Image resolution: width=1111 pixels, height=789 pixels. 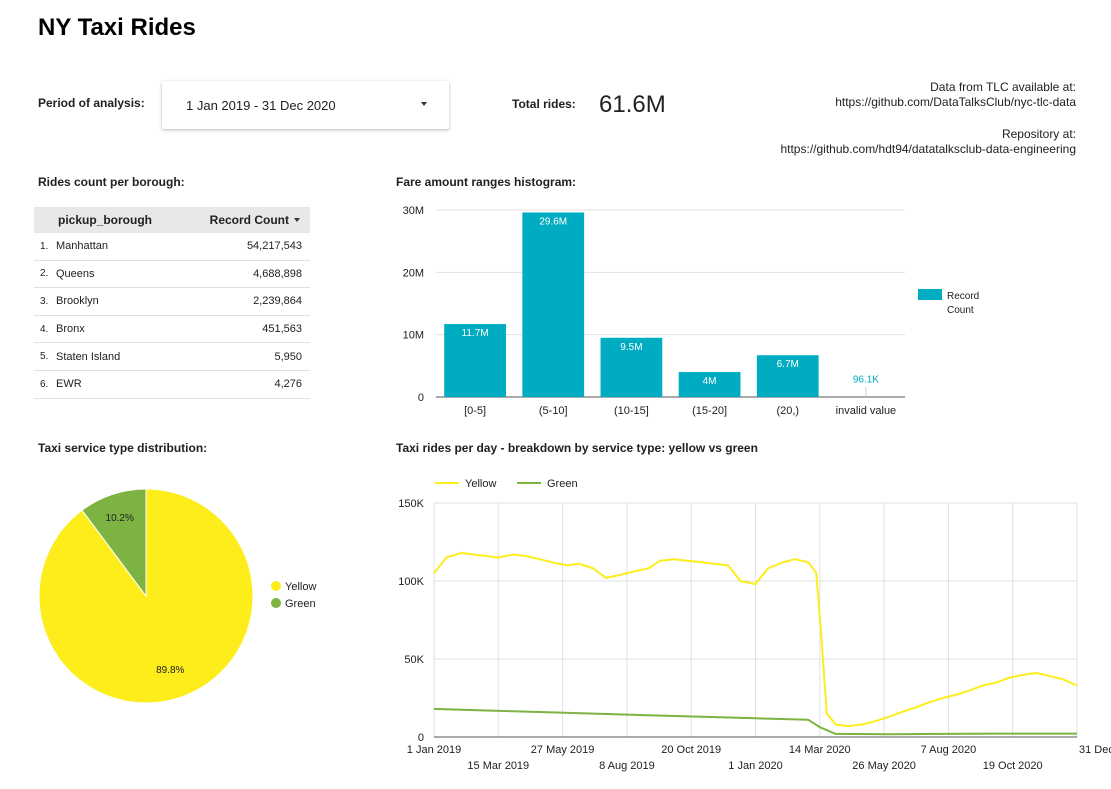 What do you see at coordinates (75, 273) in the screenshot?
I see `borough-name: Queens` at bounding box center [75, 273].